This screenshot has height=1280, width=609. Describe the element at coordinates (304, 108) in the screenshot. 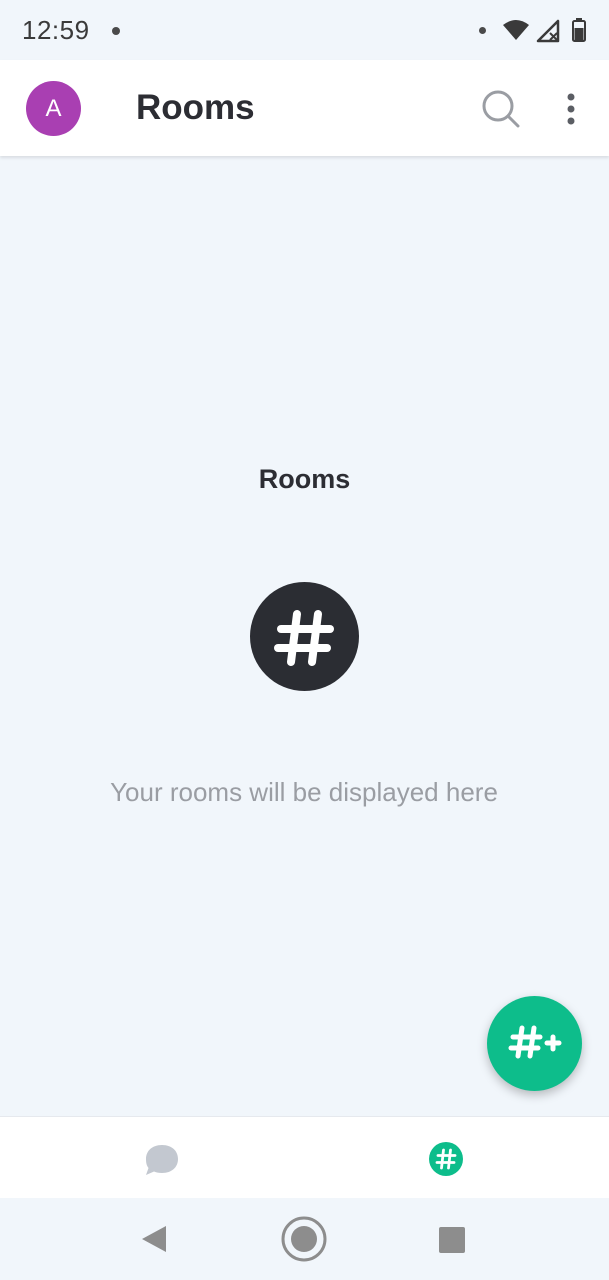

I see `app-bar: A Rooms` at that location.